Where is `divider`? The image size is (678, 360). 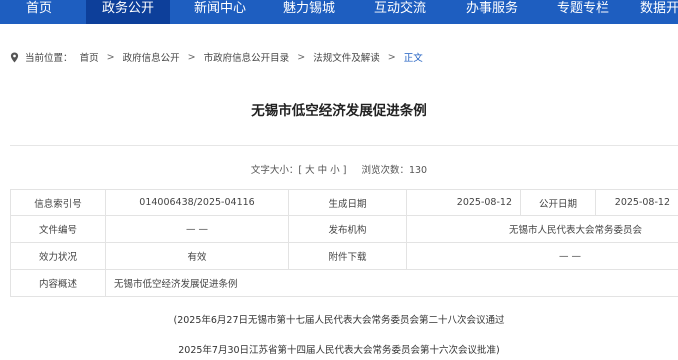 divider is located at coordinates (344, 145).